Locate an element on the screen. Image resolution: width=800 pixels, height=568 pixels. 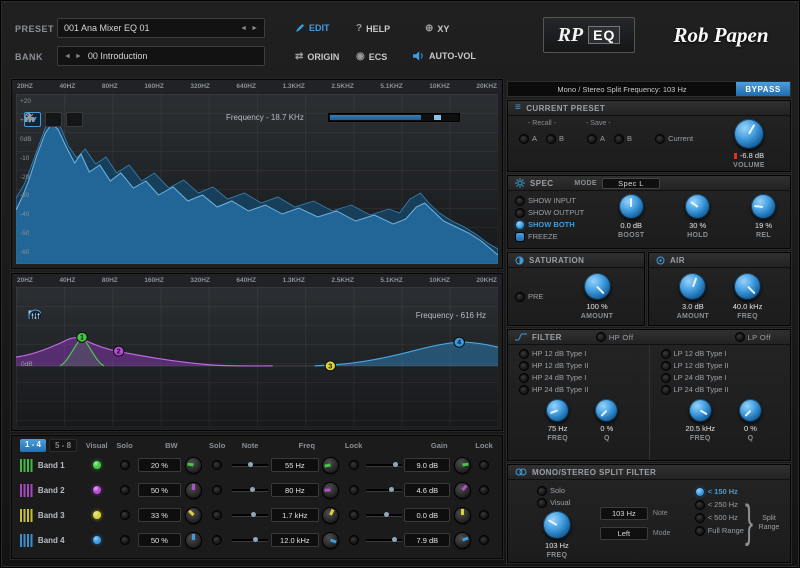
lp-24db-type2-option: LP 24 dB Type II is located at coordinates (724, 389).